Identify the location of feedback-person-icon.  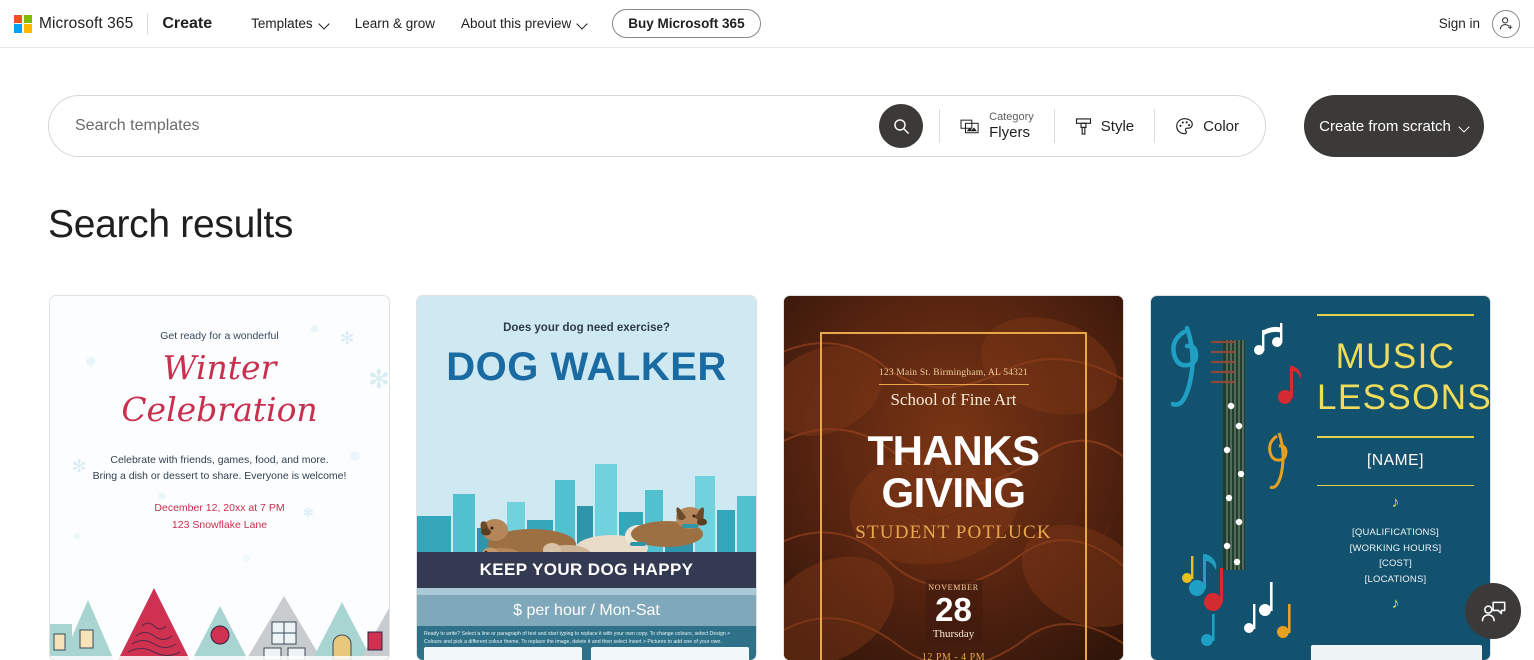
(1493, 611).